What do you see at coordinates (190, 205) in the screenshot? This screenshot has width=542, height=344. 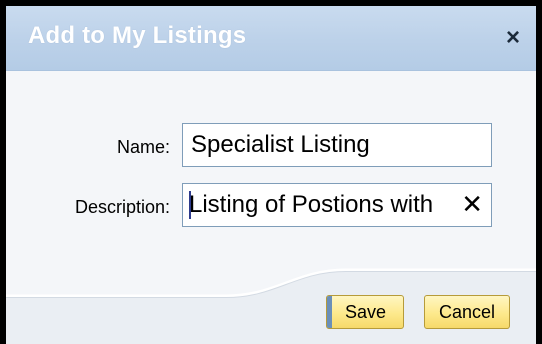 I see `text-cursor` at bounding box center [190, 205].